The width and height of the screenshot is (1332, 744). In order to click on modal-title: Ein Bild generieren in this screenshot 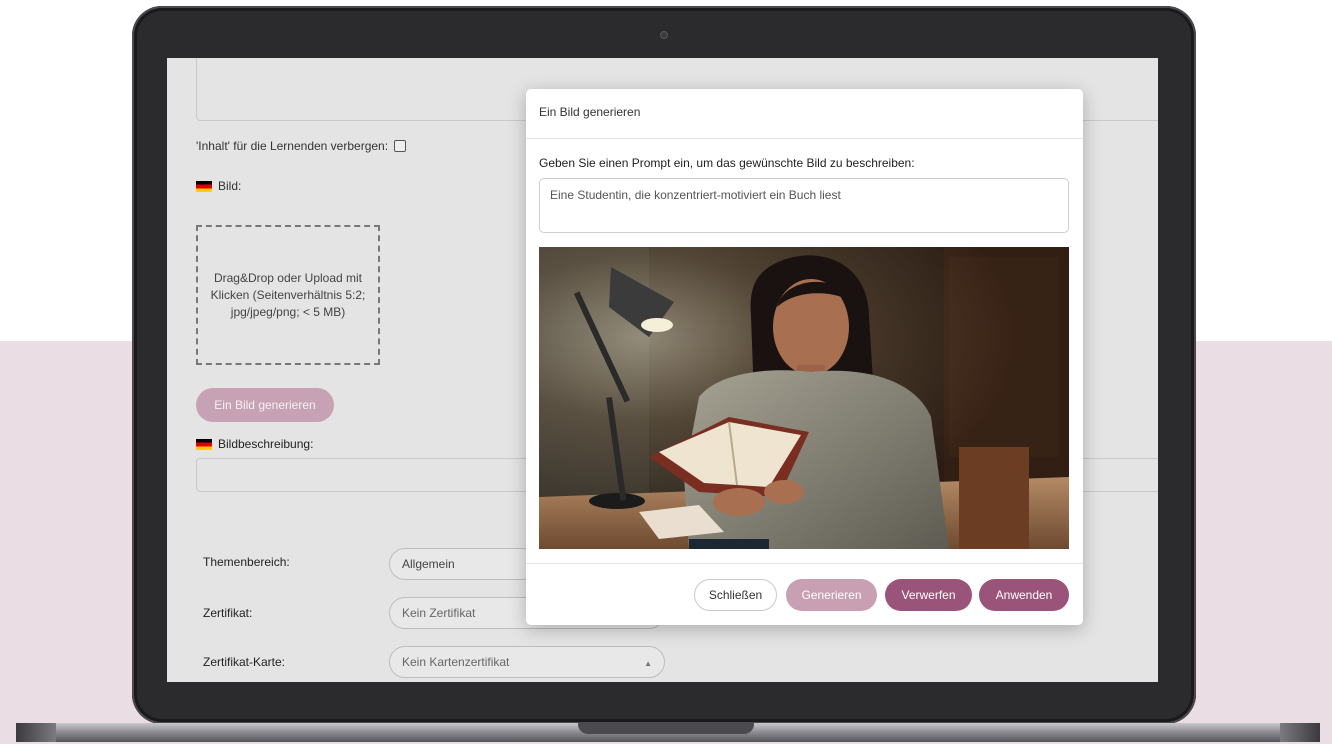, I will do `click(590, 112)`.